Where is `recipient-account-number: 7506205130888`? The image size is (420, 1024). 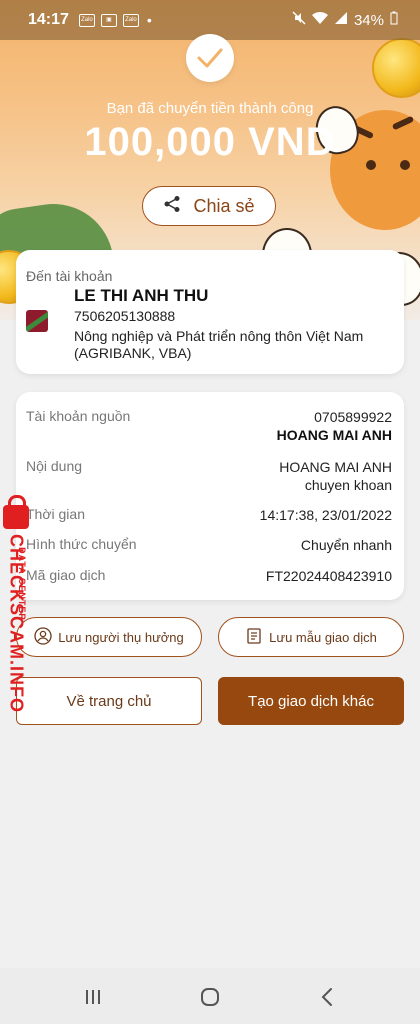 recipient-account-number: 7506205130888 is located at coordinates (125, 316).